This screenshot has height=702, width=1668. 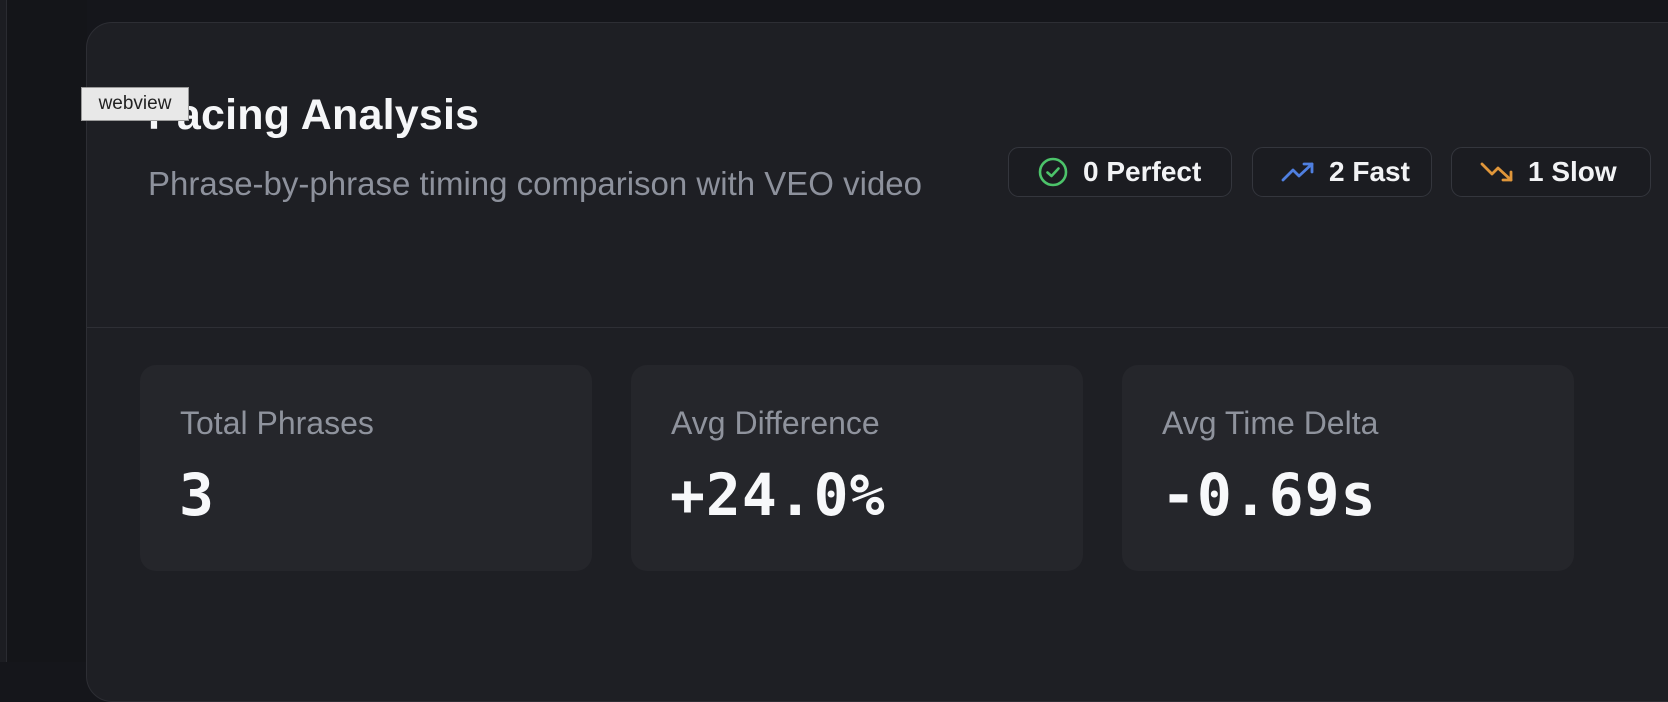 What do you see at coordinates (1269, 495) in the screenshot?
I see `stat-value: -0.69s` at bounding box center [1269, 495].